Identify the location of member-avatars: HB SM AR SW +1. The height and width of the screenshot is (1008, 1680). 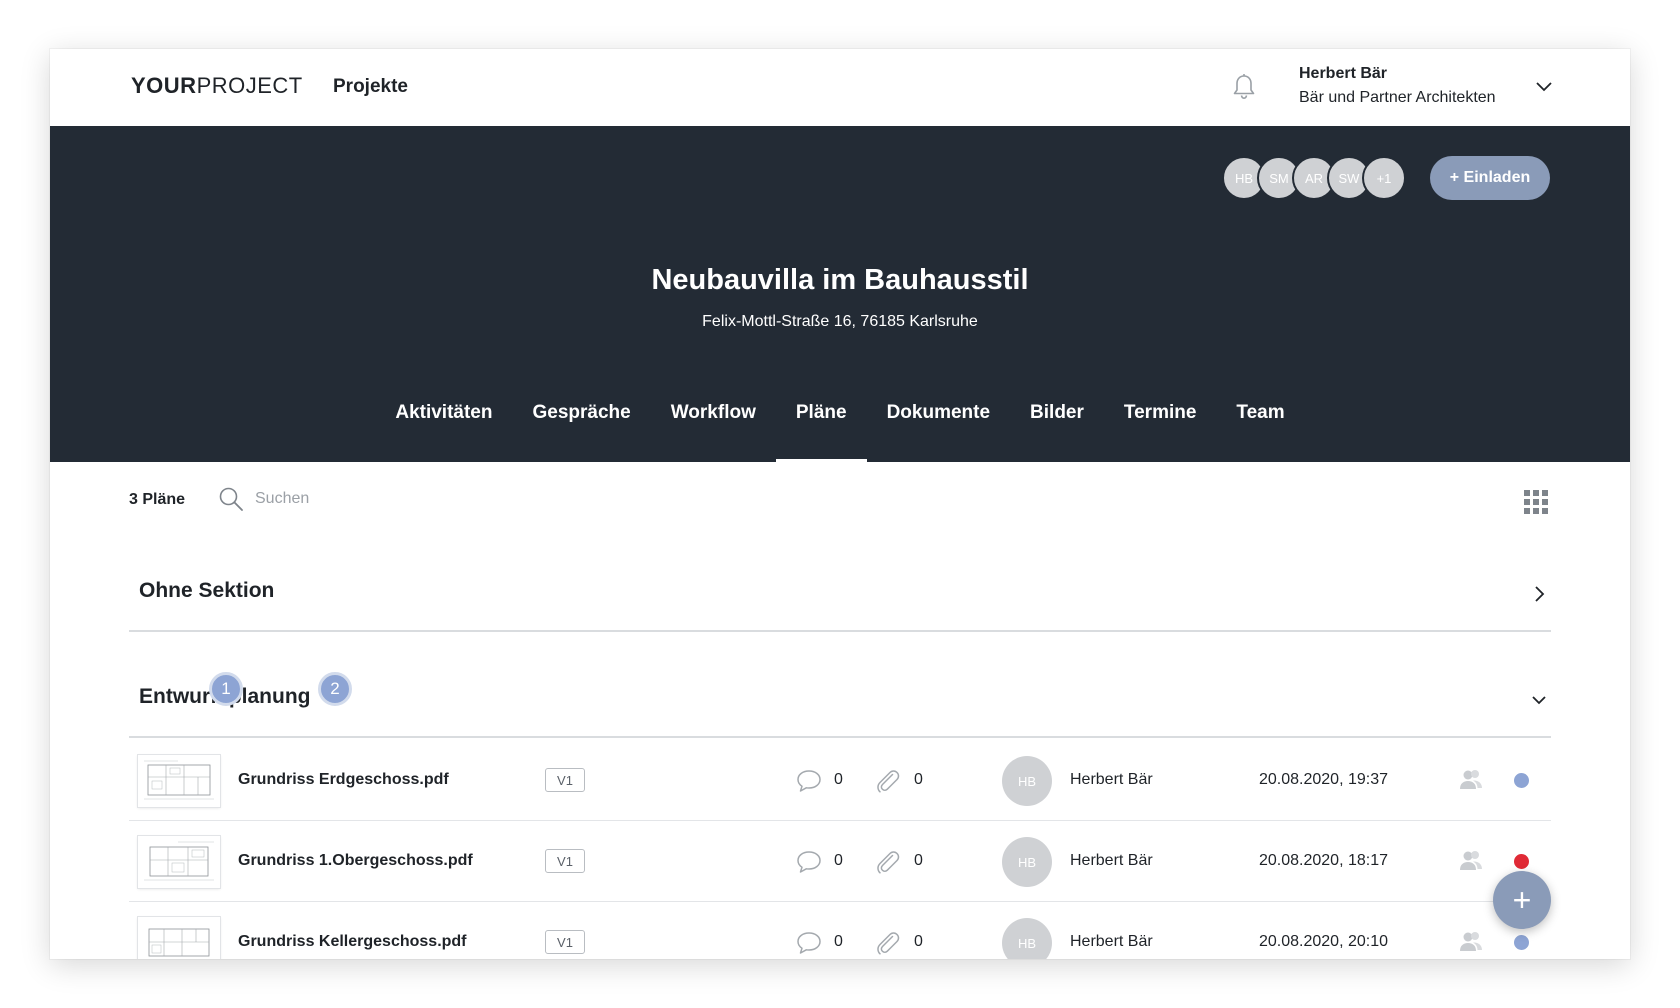
(1317, 178).